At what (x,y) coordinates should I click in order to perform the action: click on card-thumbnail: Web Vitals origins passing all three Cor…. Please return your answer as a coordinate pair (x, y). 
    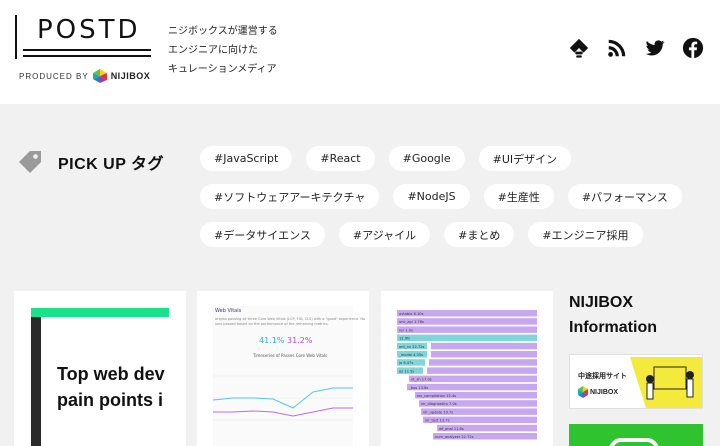
    Looking at the image, I should click on (289, 376).